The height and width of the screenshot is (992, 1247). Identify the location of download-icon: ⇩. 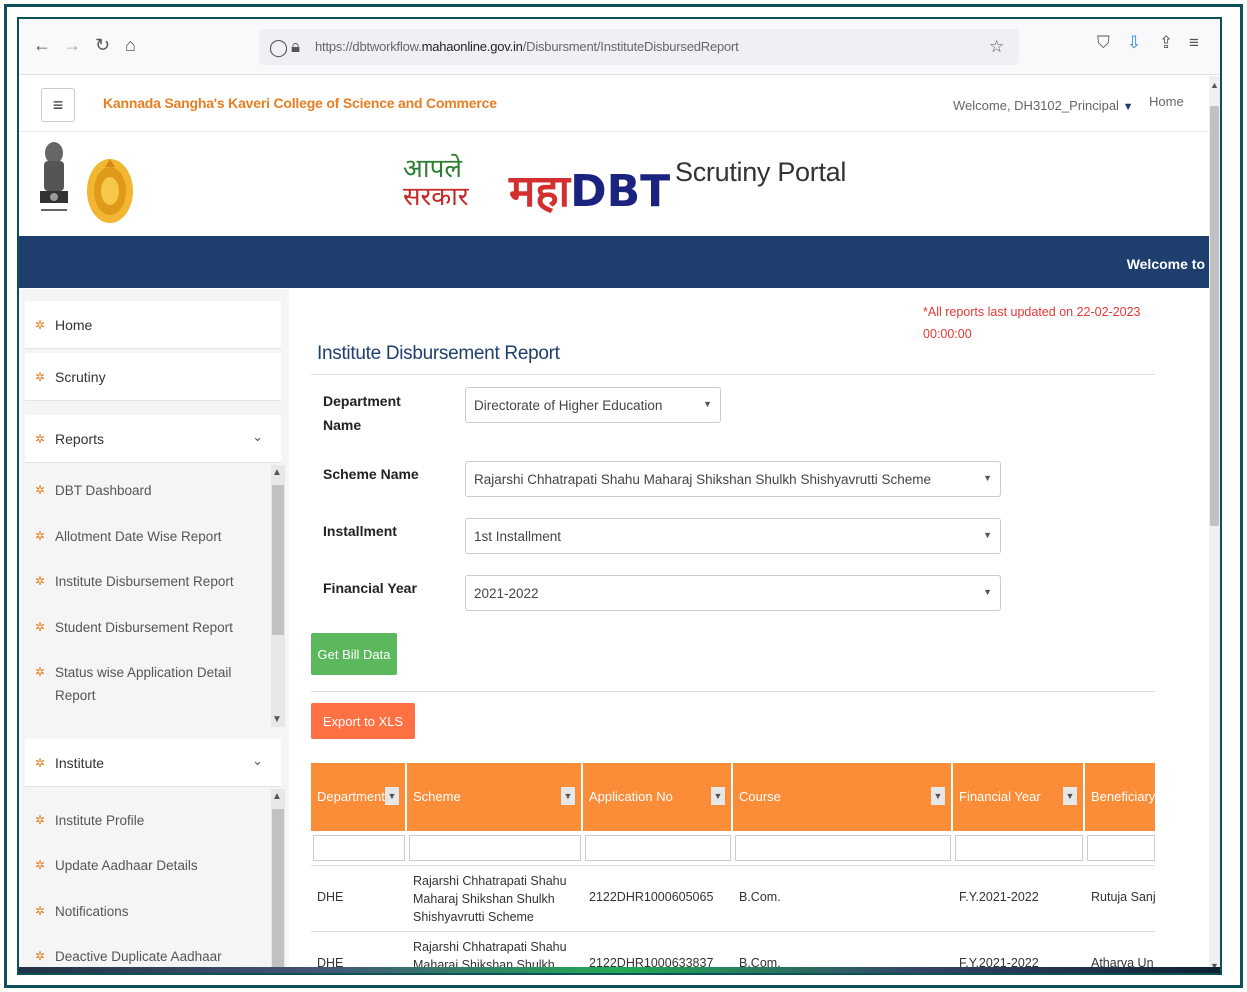
(1134, 43).